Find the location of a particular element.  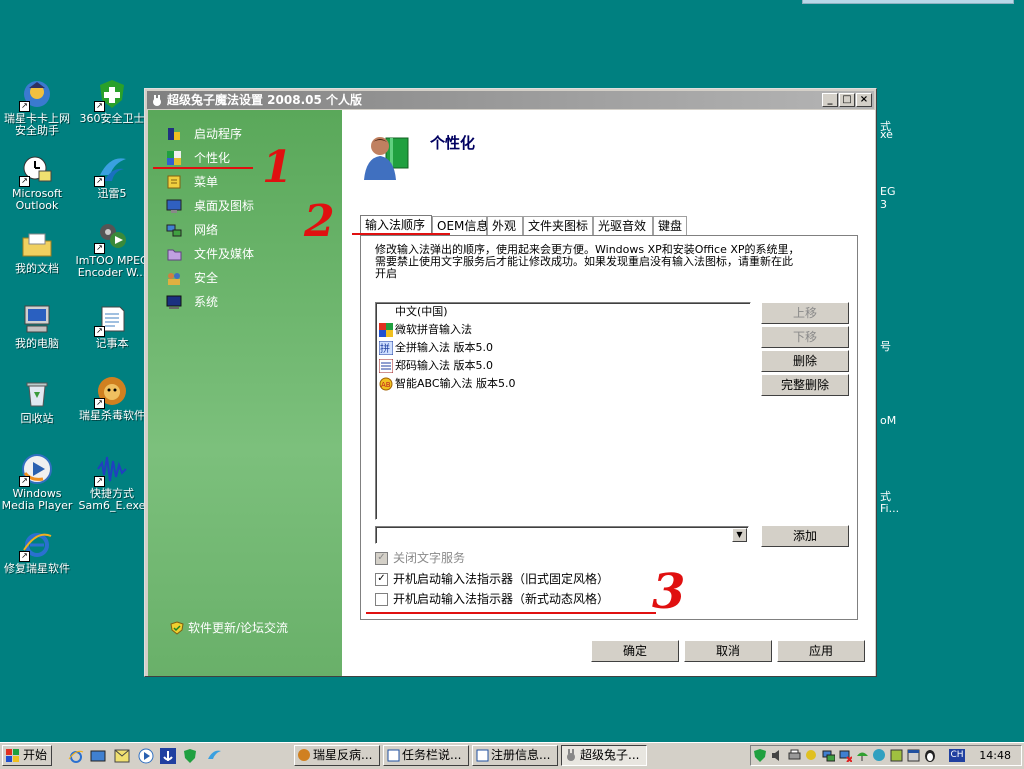

sidebar-item-menu: 菜单 is located at coordinates (192, 182).